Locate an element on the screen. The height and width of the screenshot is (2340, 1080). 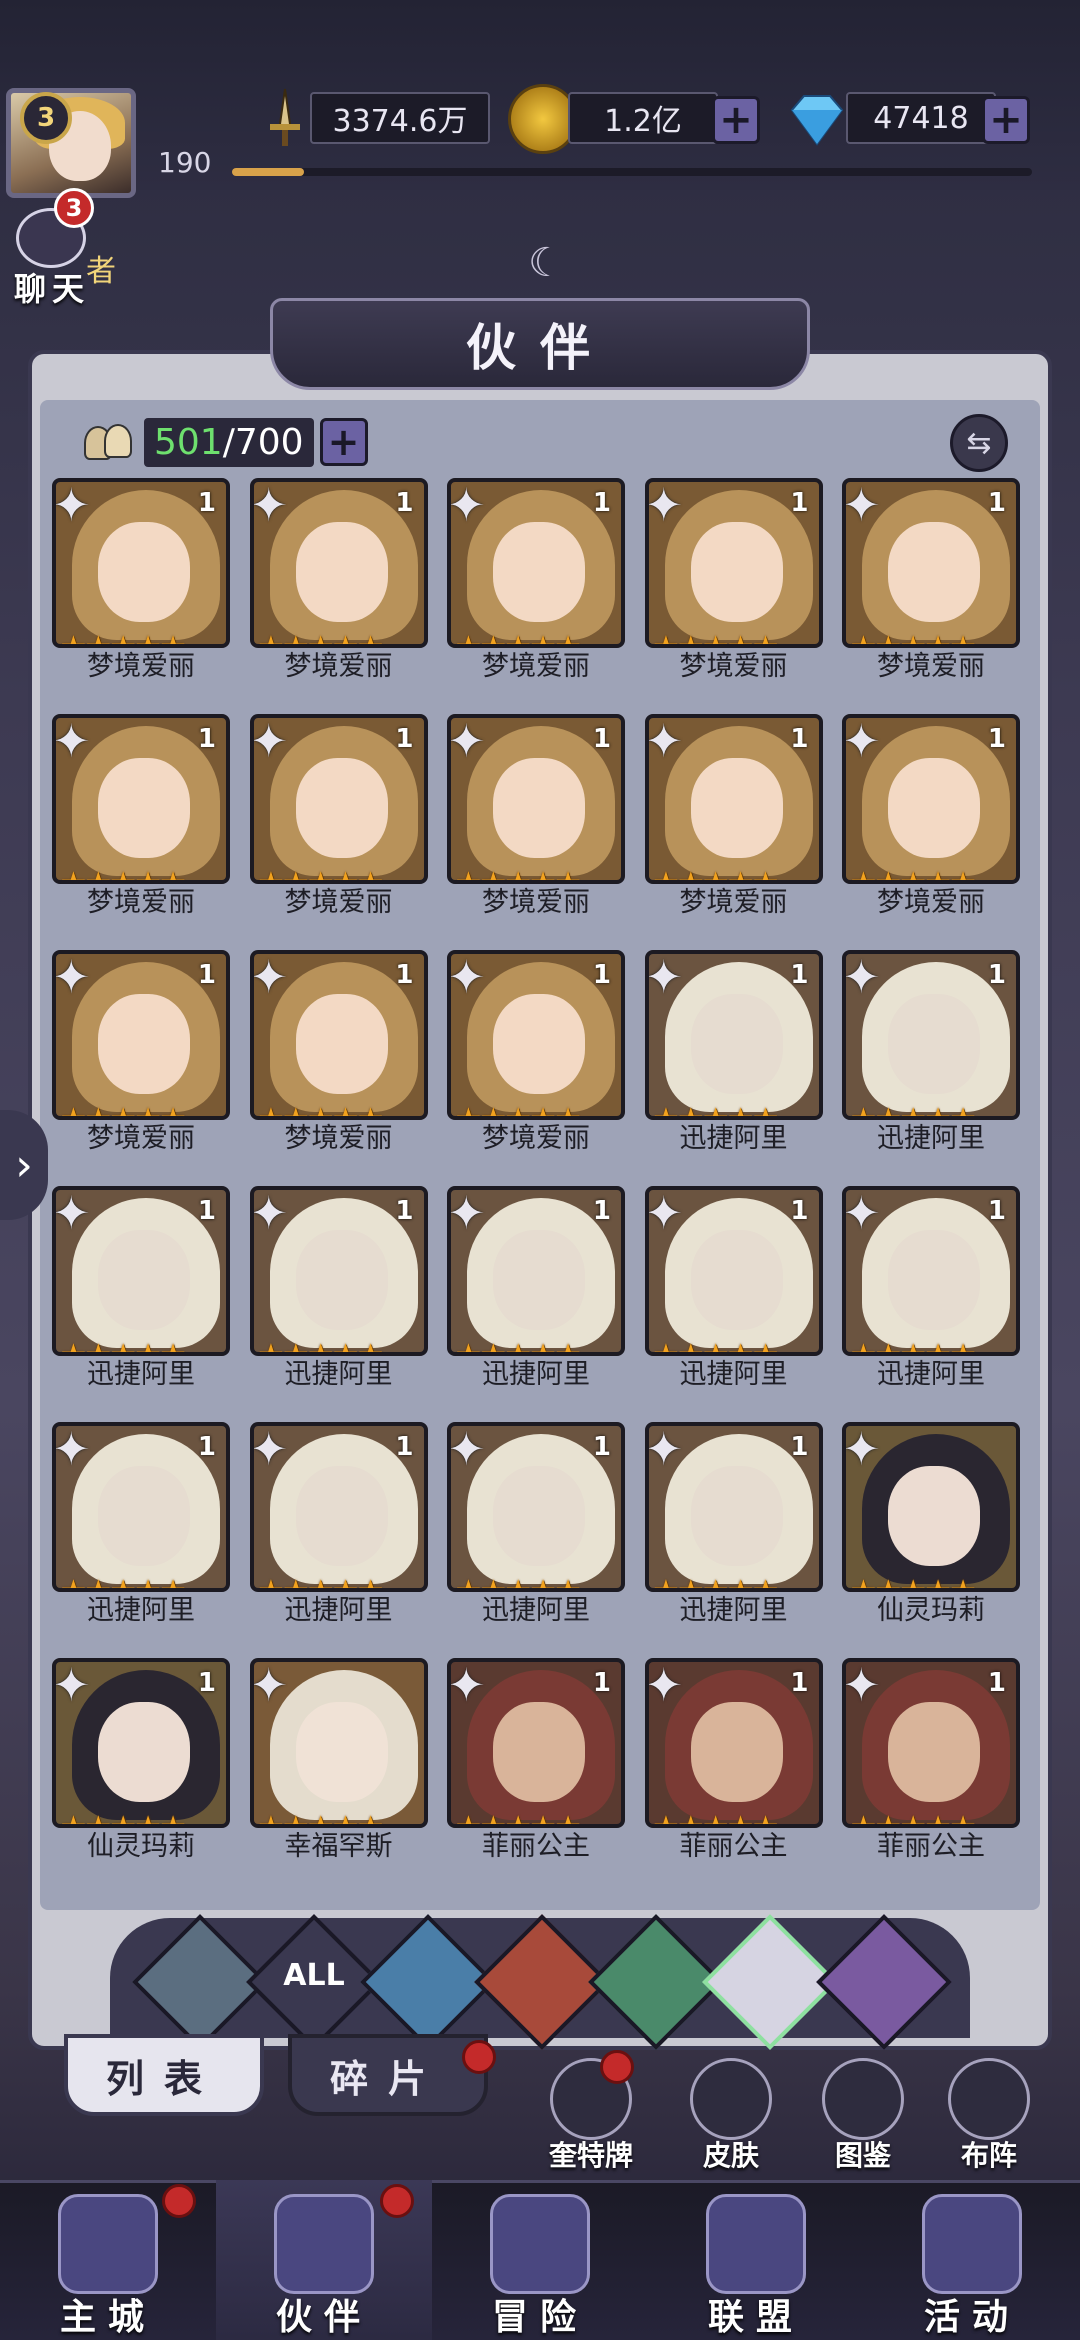
nav-city-label: 主城 is located at coordinates (107, 2317).